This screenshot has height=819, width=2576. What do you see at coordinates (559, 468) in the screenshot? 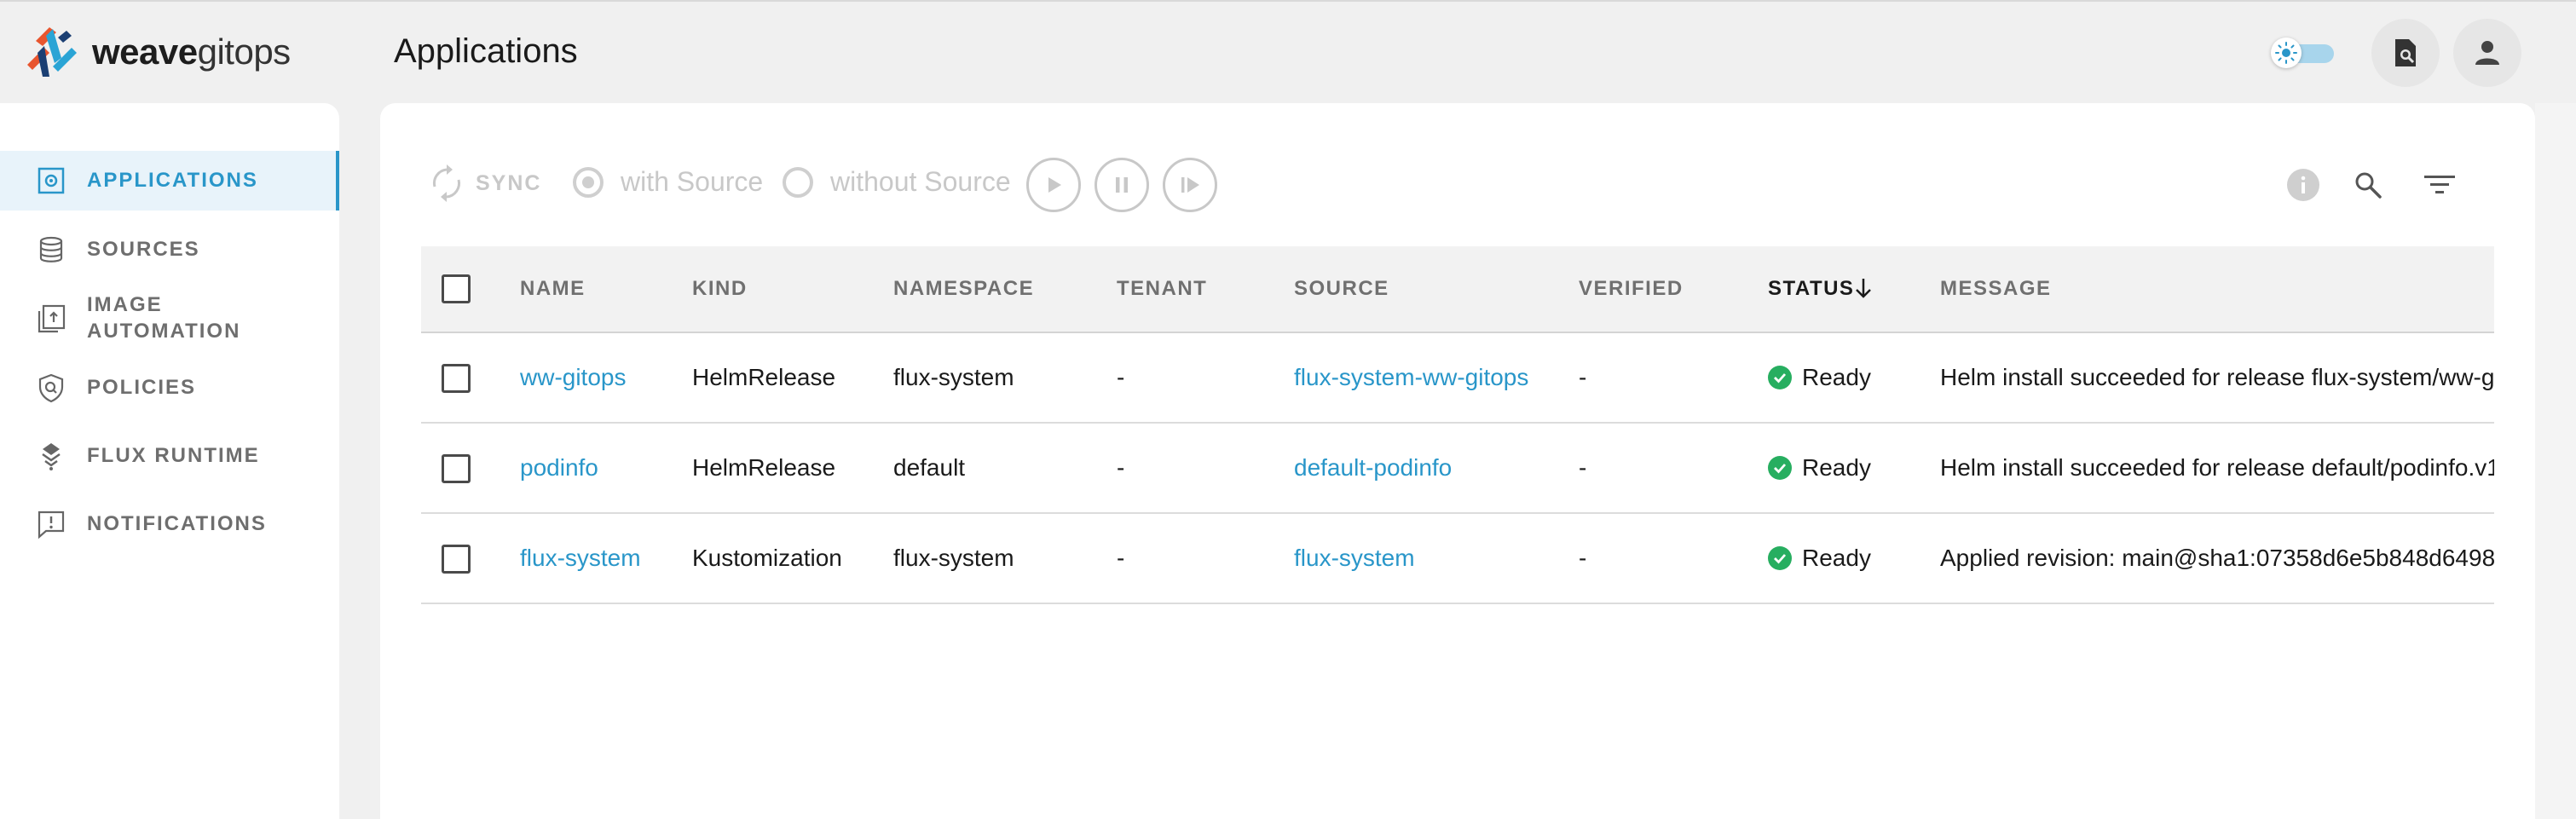
I see `row-name-link: podinfo` at bounding box center [559, 468].